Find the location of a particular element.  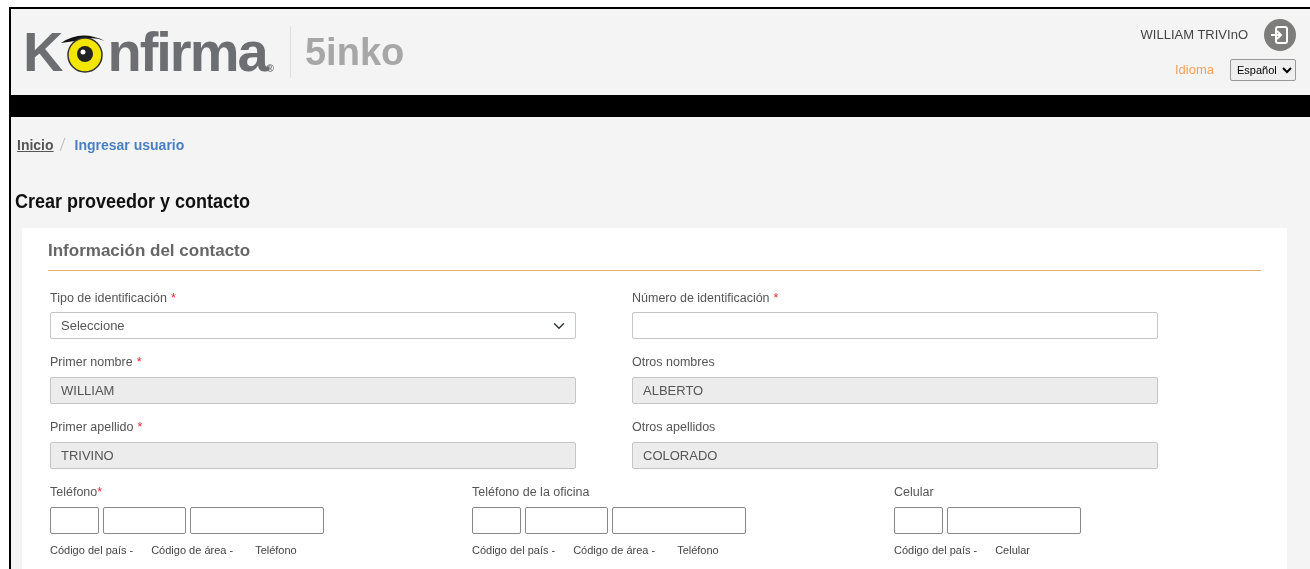

field-label: Número de identificación is located at coordinates (701, 297).